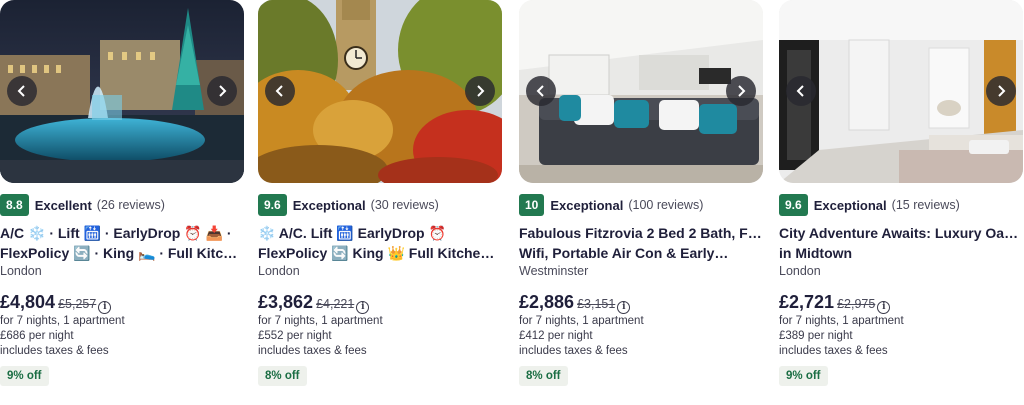 Image resolution: width=1024 pixels, height=405 pixels. I want to click on review-count: (26 reviews), so click(130, 205).